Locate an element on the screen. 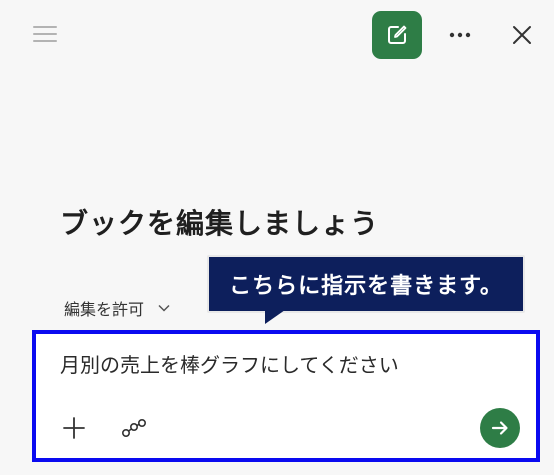 The width and height of the screenshot is (554, 475). new-chat-button is located at coordinates (397, 35).